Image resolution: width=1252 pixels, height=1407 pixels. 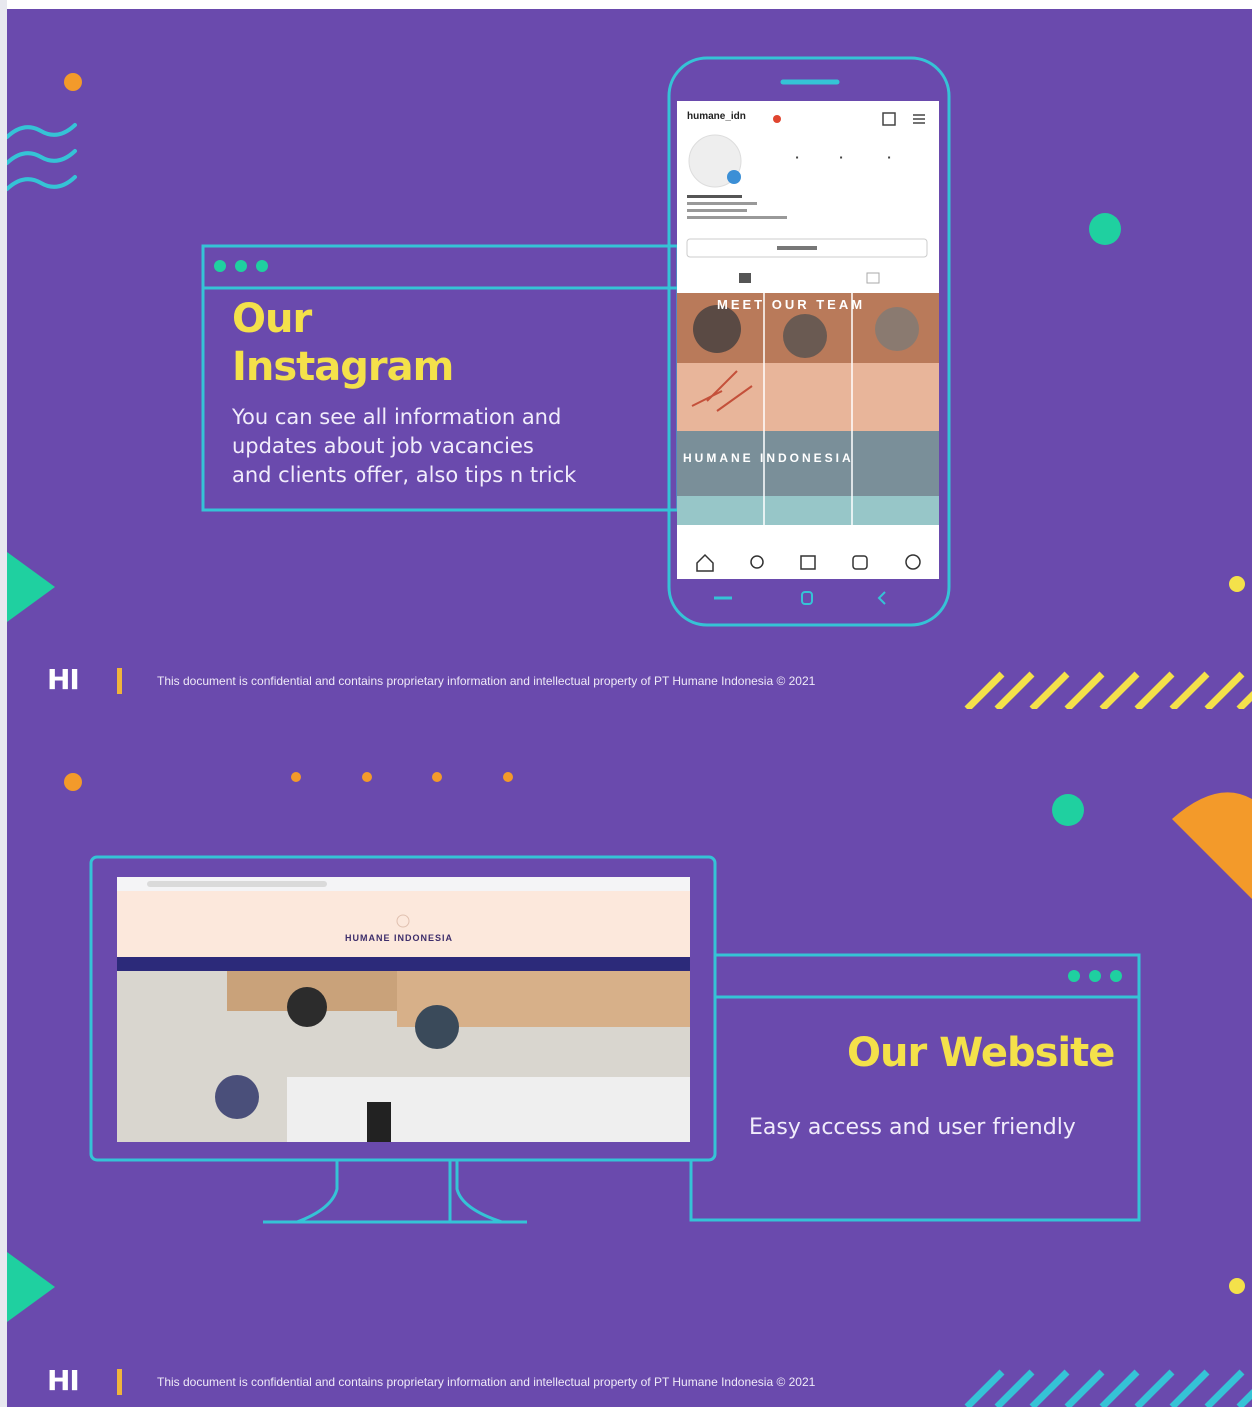 What do you see at coordinates (403, 1009) in the screenshot?
I see `website-screen: HUMANE INDONESIA` at bounding box center [403, 1009].